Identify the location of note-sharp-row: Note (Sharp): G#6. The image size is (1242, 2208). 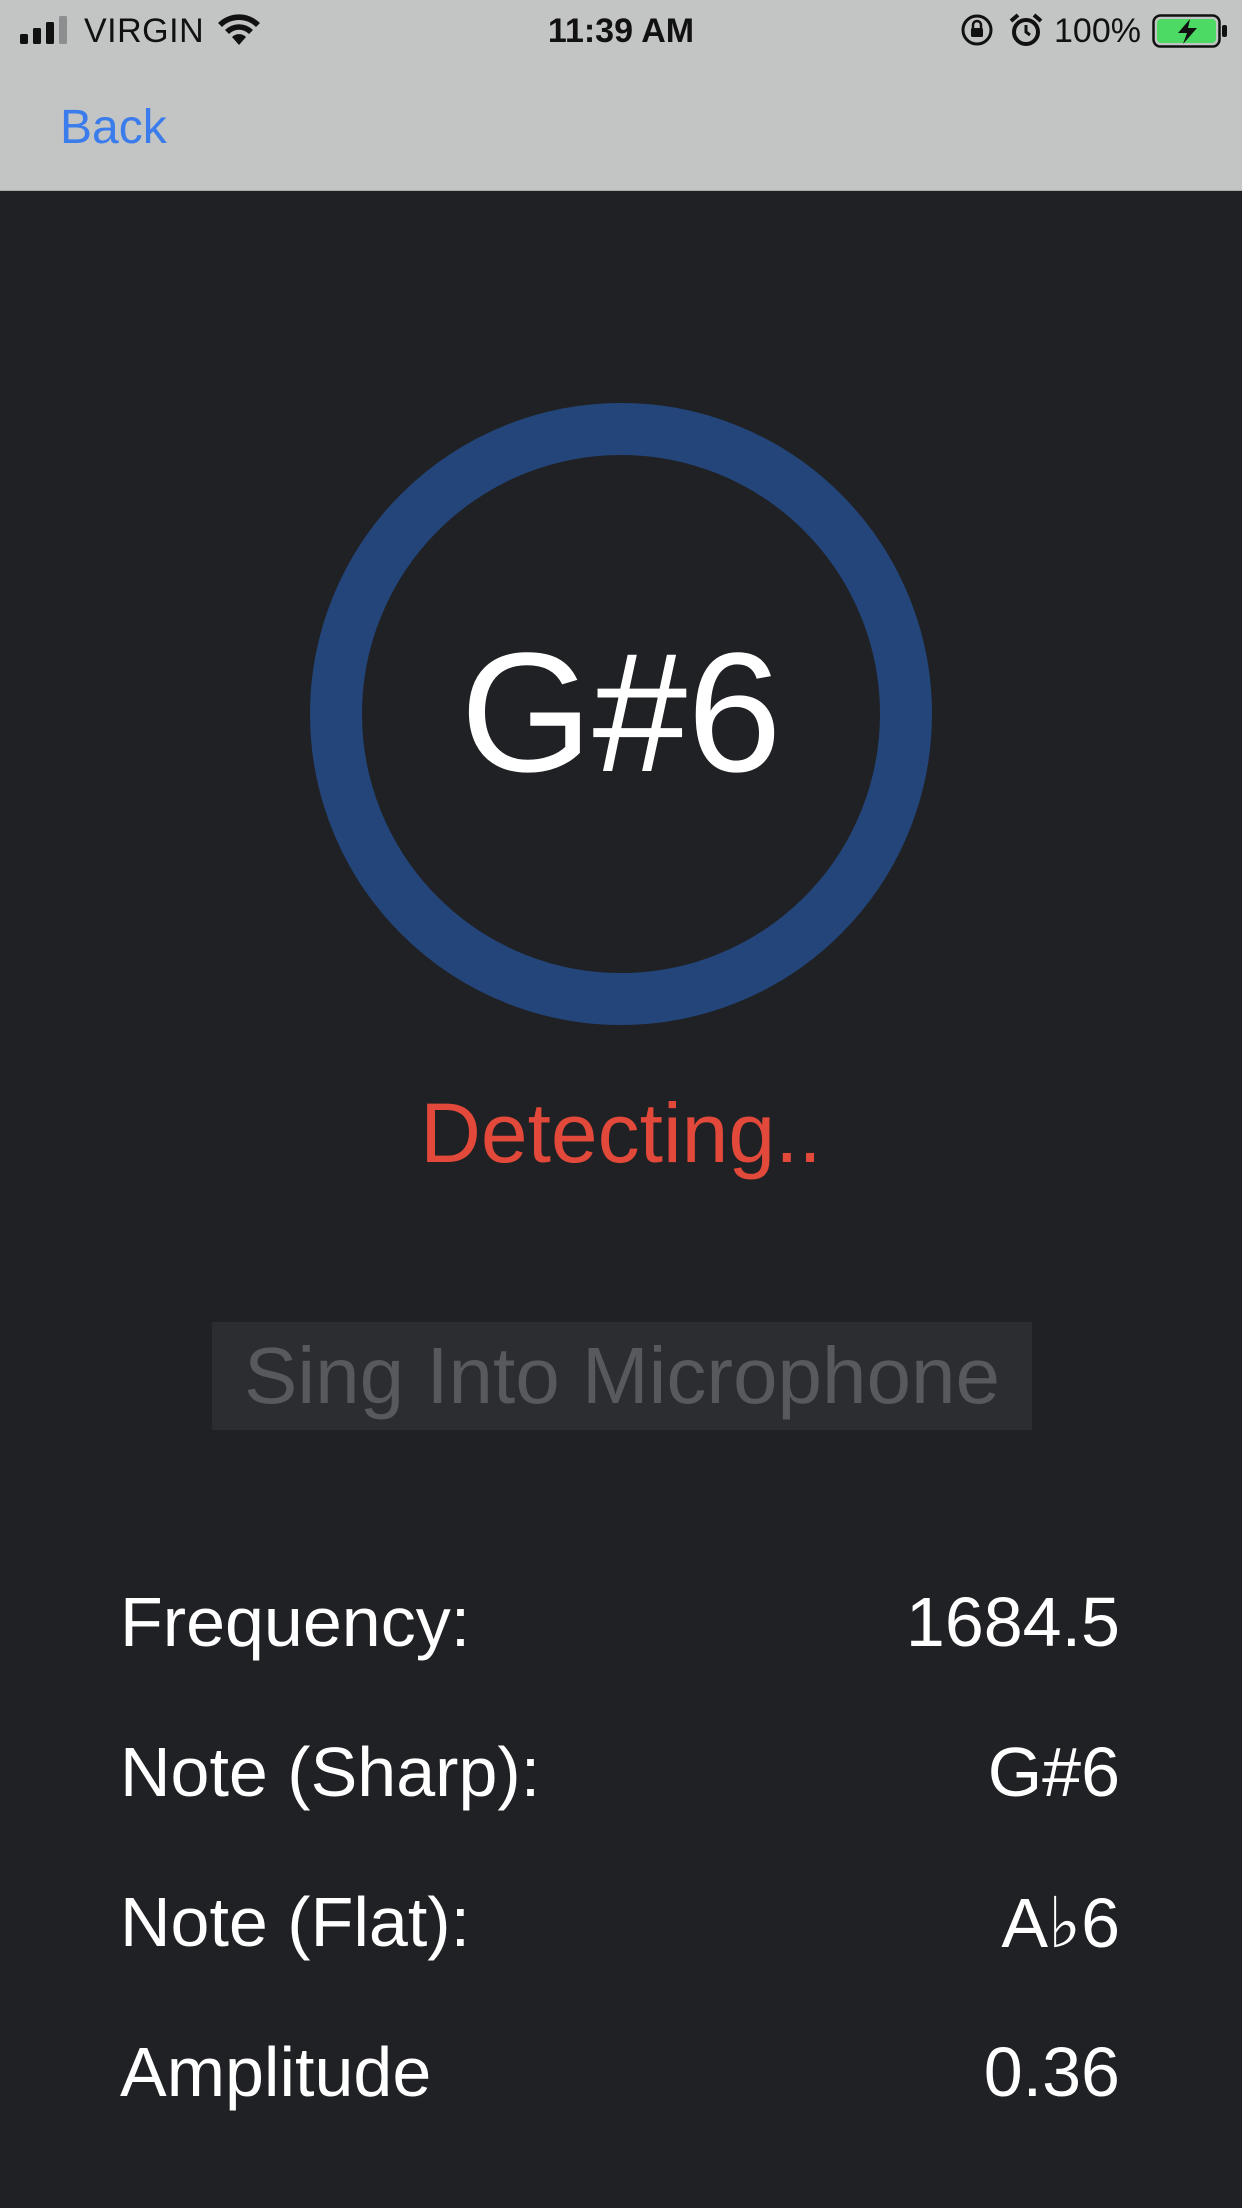
(620, 1777).